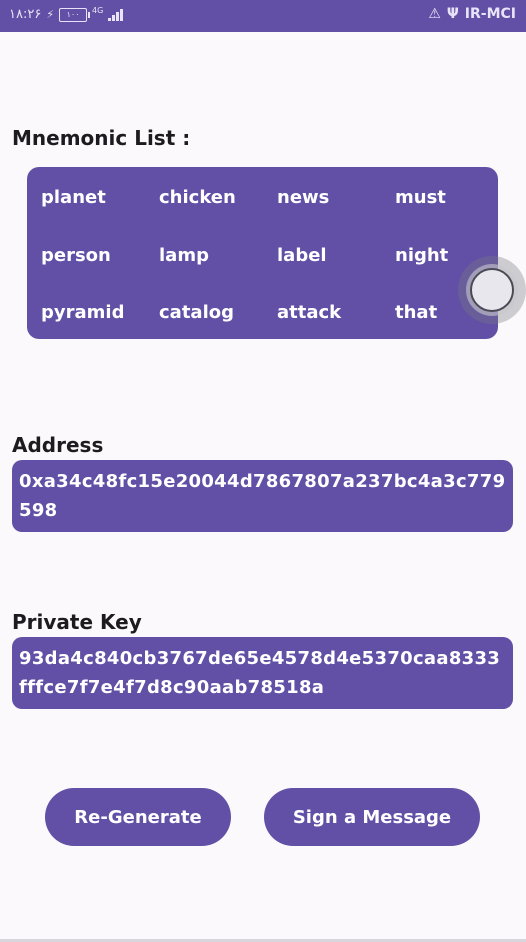 This screenshot has height=942, width=526. I want to click on charging-icon: ⚡, so click(50, 14).